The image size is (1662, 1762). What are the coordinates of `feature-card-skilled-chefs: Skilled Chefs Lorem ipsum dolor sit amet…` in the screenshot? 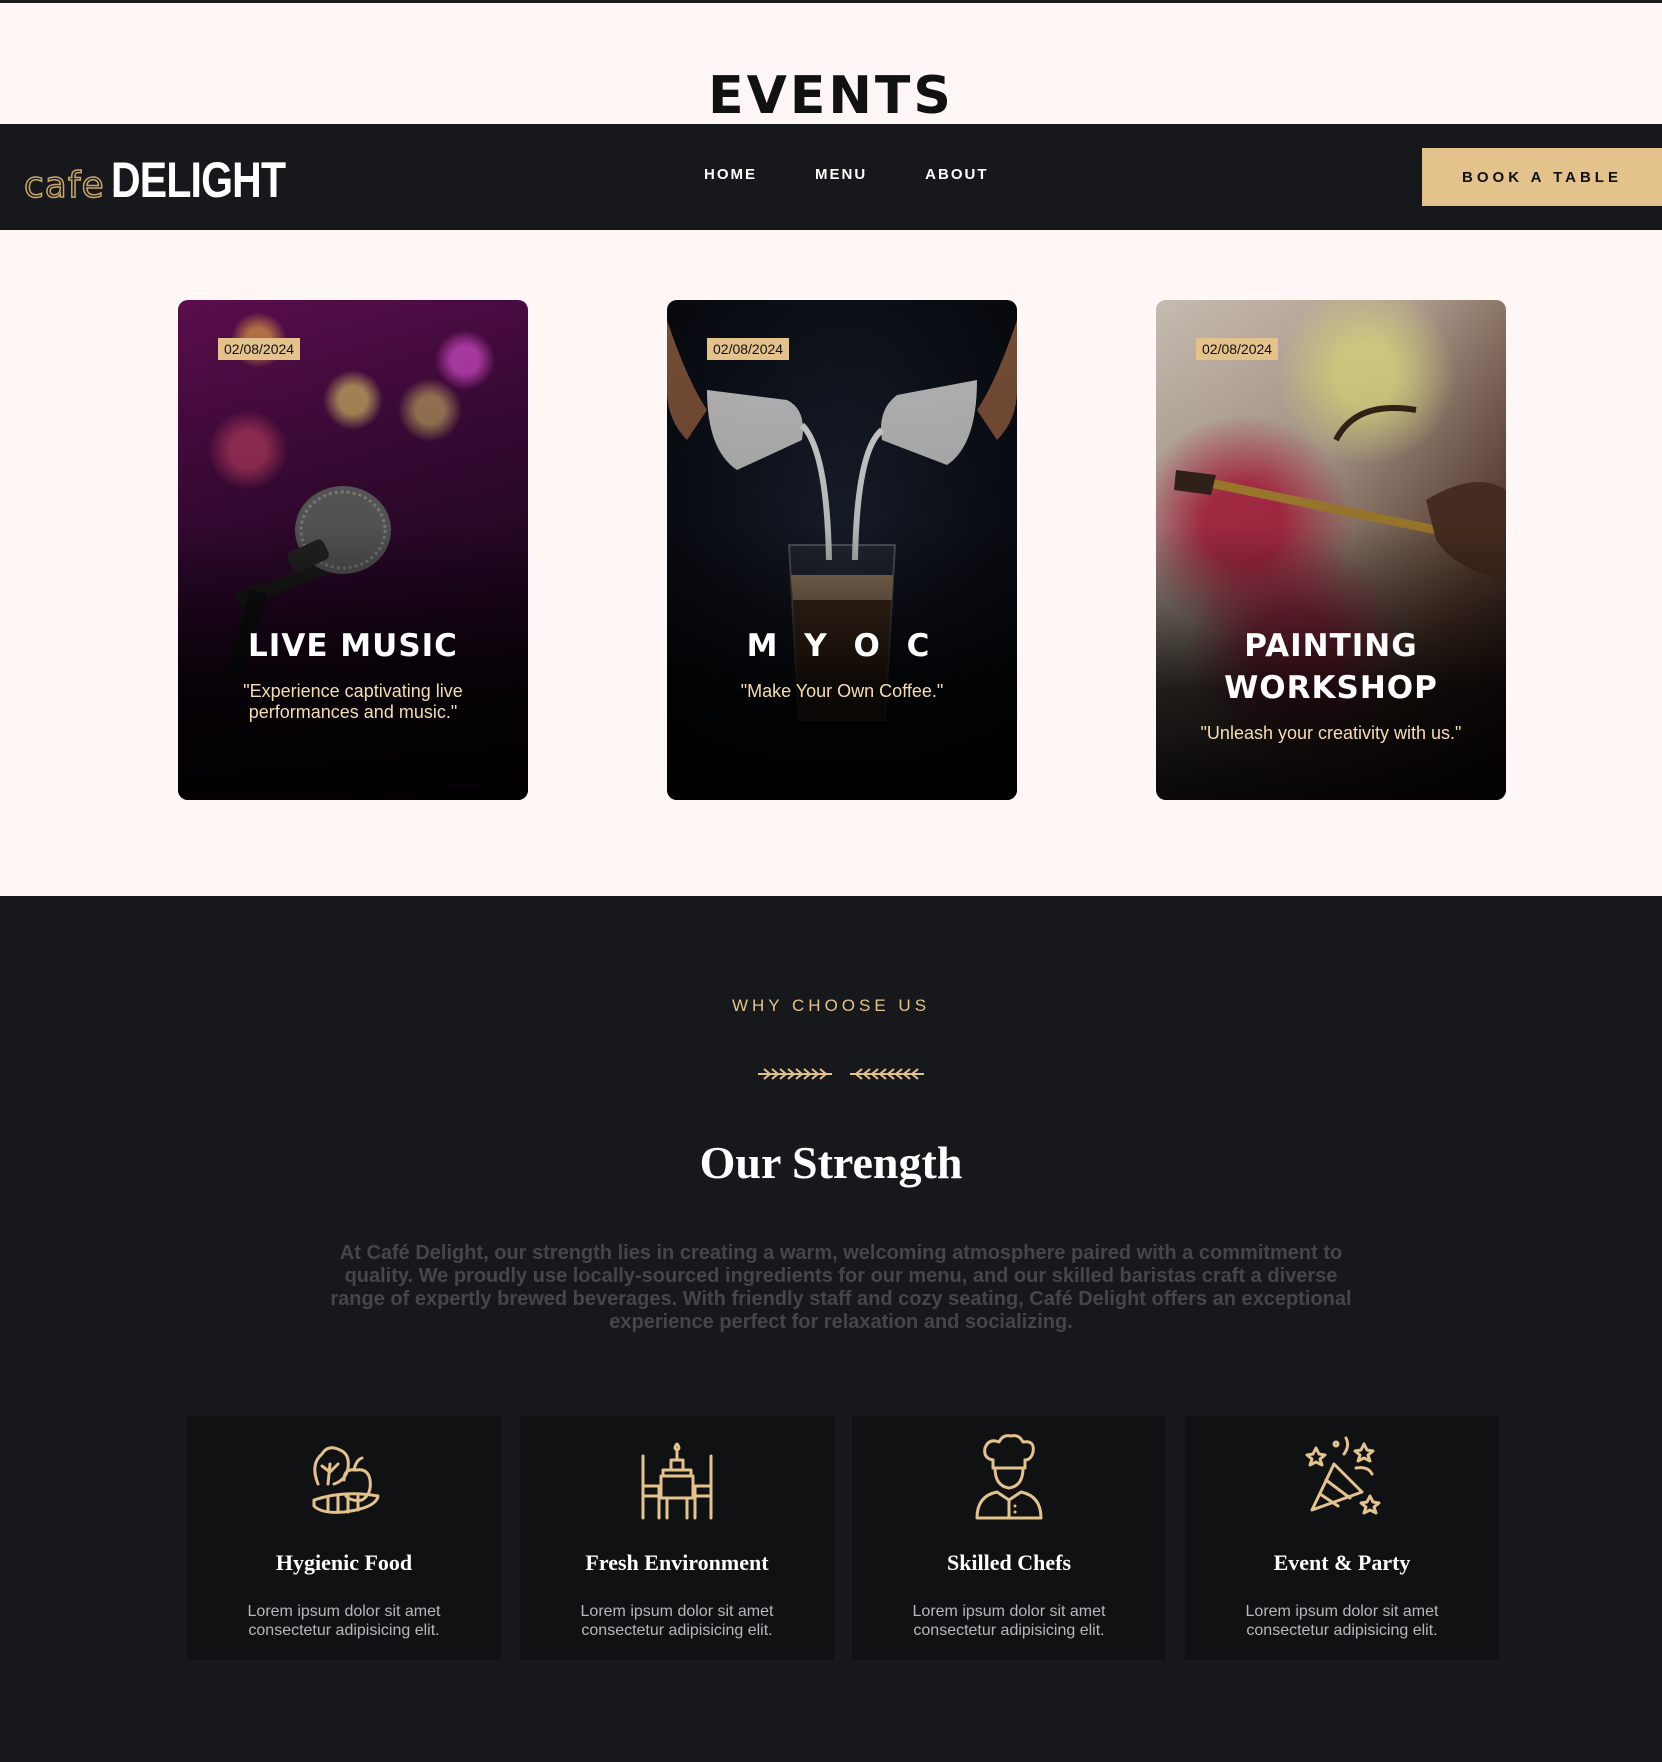 It's located at (1009, 1538).